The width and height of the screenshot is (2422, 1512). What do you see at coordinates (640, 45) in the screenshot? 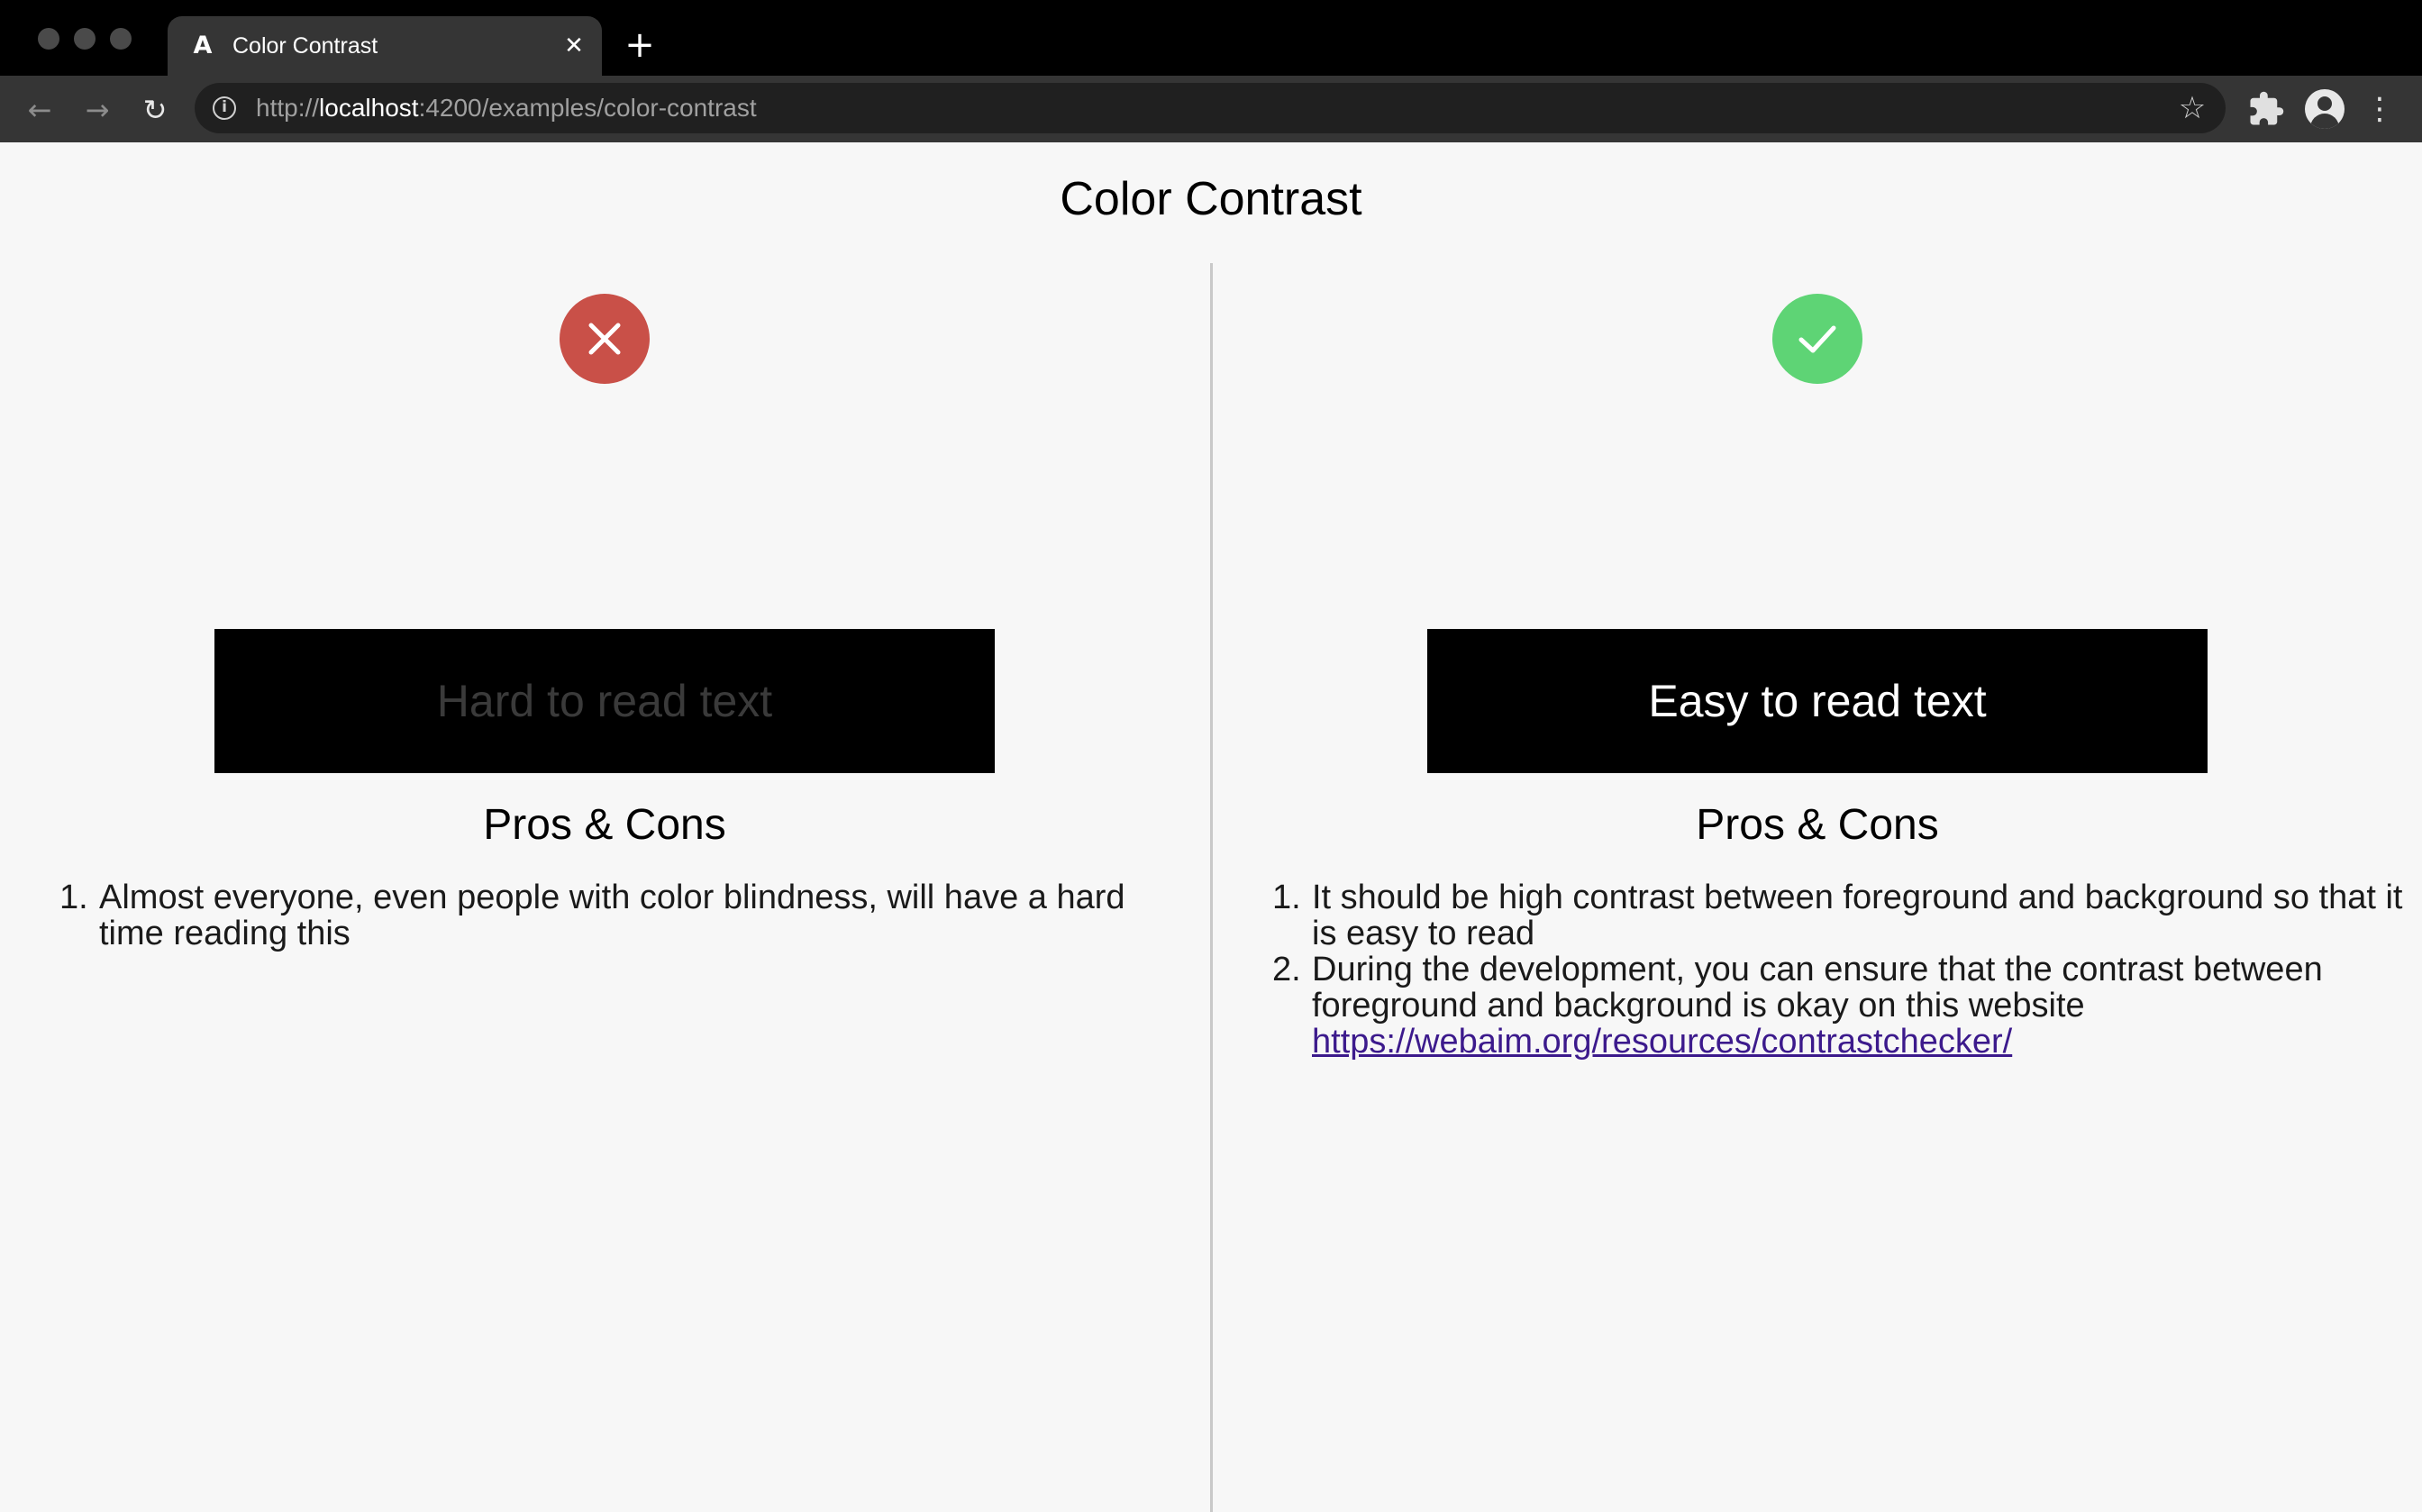
I see `new-tab-button: +` at bounding box center [640, 45].